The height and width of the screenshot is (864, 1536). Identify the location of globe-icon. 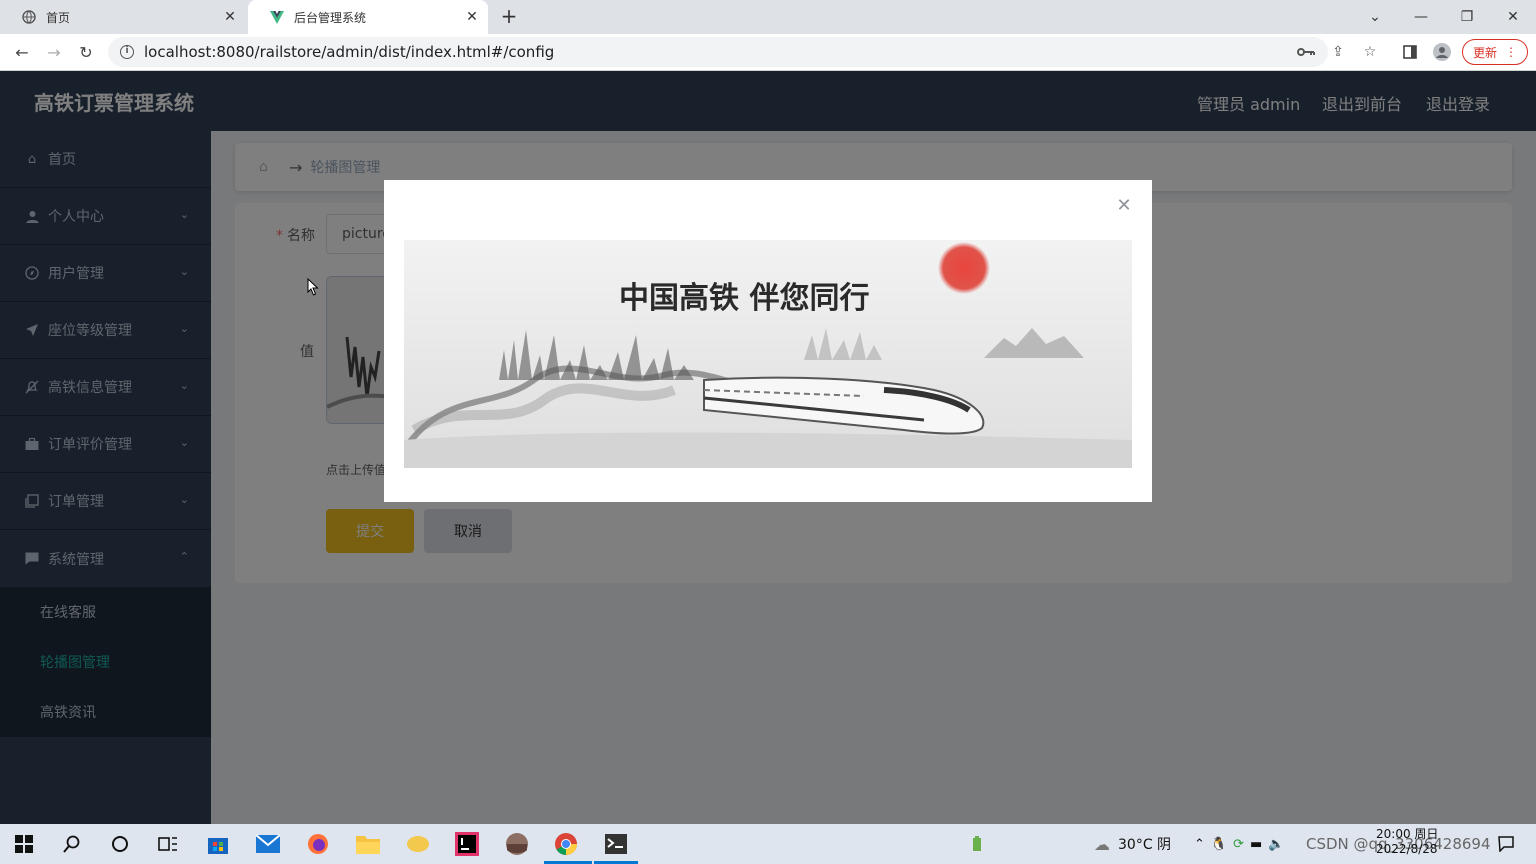
(29, 17).